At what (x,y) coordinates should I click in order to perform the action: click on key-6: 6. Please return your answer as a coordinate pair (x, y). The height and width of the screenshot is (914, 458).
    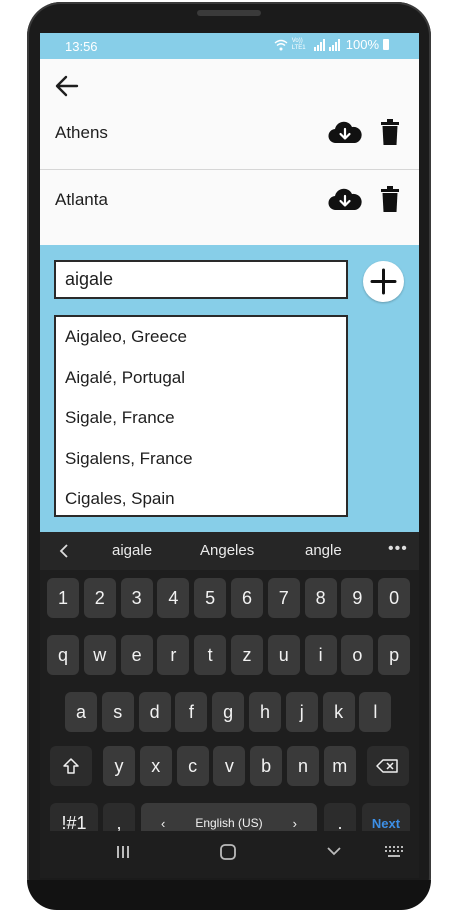
    Looking at the image, I should click on (247, 598).